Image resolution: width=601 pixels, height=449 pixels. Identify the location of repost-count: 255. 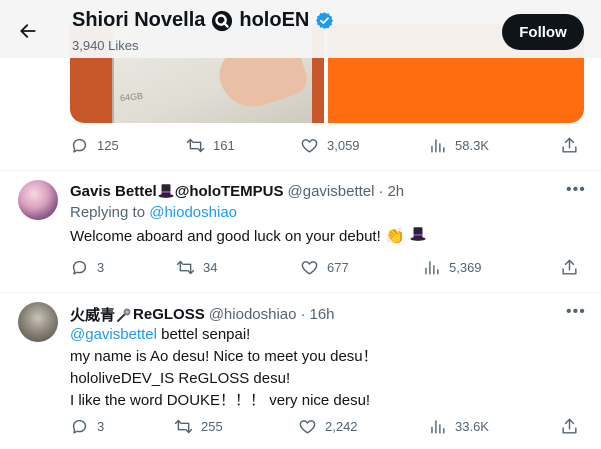
(212, 426).